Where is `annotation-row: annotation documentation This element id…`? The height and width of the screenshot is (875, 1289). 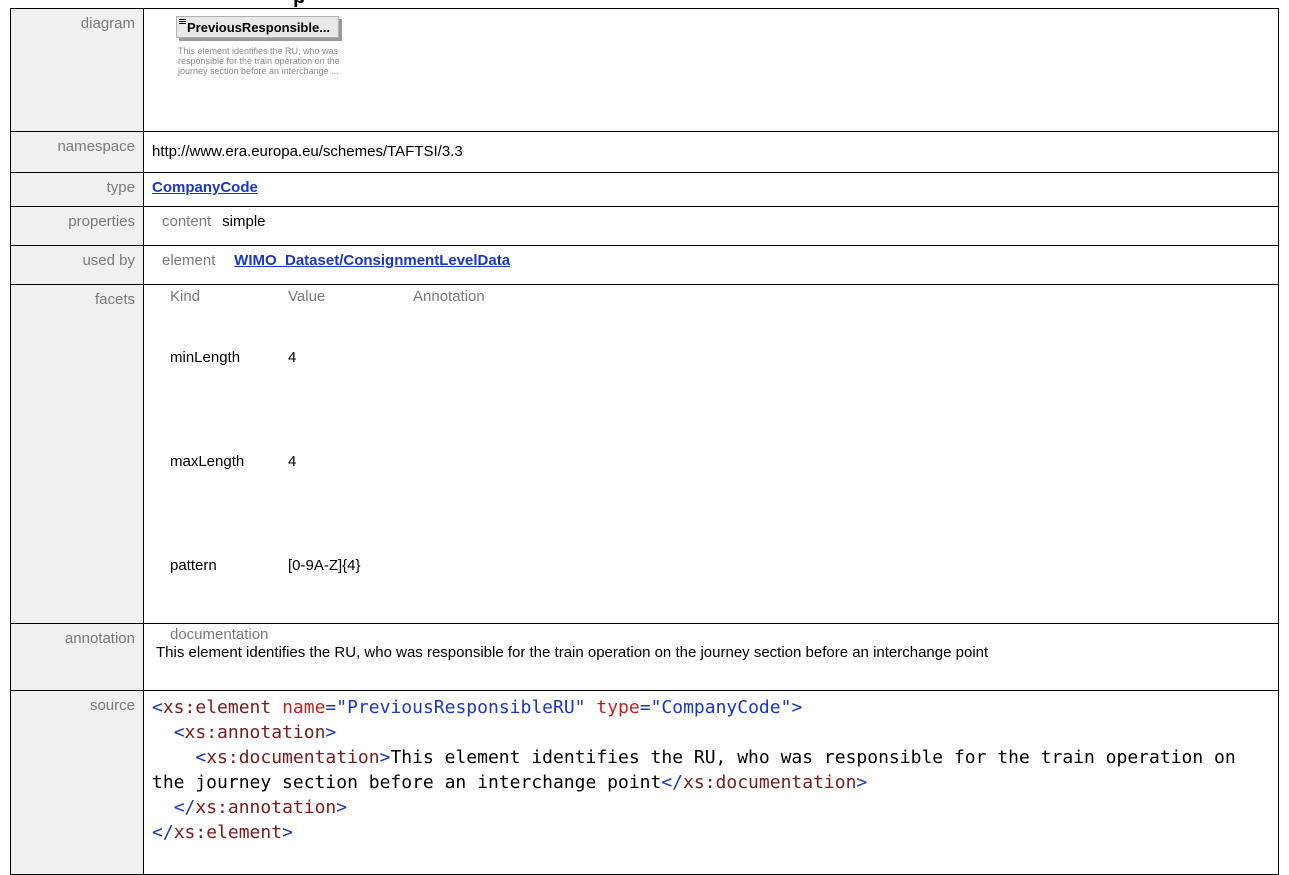
annotation-row: annotation documentation This element id… is located at coordinates (644, 657).